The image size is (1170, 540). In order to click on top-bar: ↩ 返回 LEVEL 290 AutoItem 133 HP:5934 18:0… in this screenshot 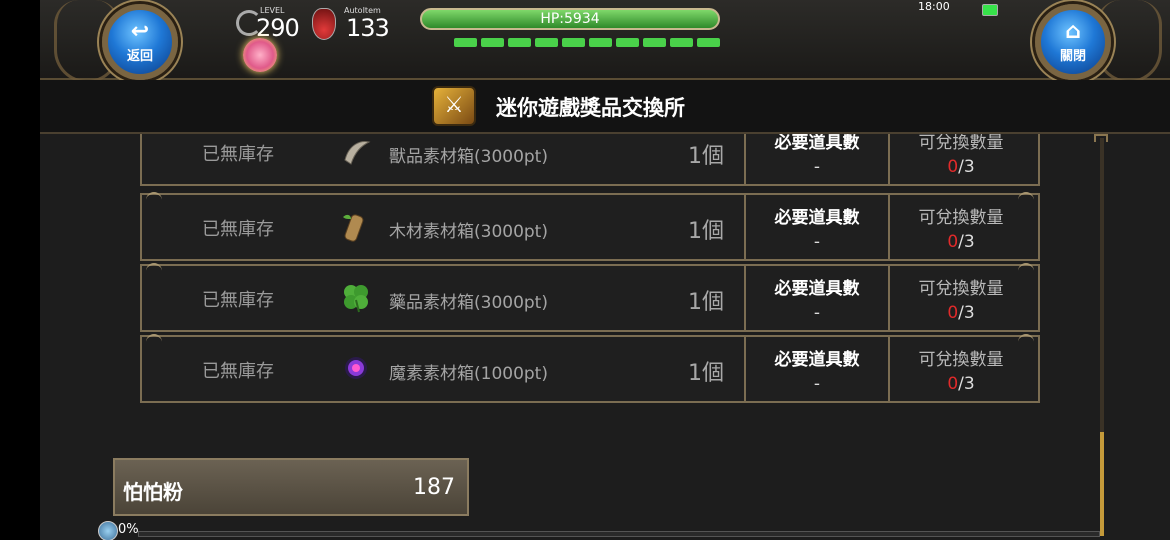, I will do `click(605, 41)`.